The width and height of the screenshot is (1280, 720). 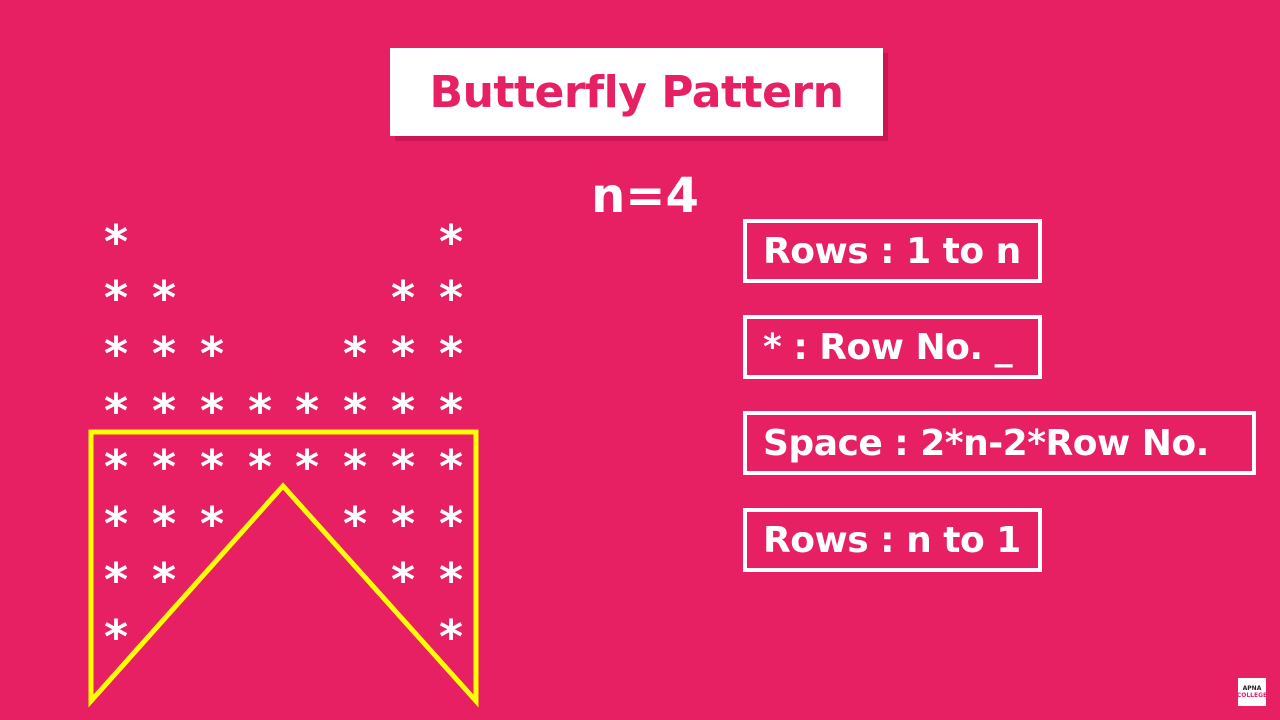 I want to click on rule-box-rows-descending: Rows : n to 1, so click(x=892, y=540).